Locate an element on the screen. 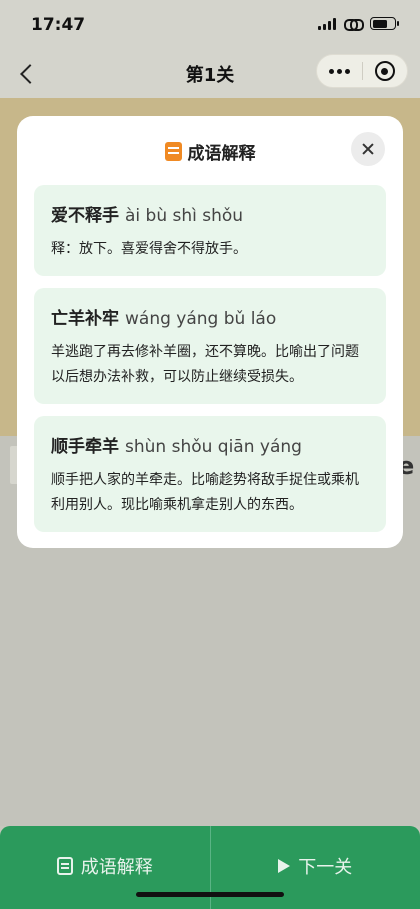 Image resolution: width=420 pixels, height=909 pixels. exit-button is located at coordinates (385, 71).